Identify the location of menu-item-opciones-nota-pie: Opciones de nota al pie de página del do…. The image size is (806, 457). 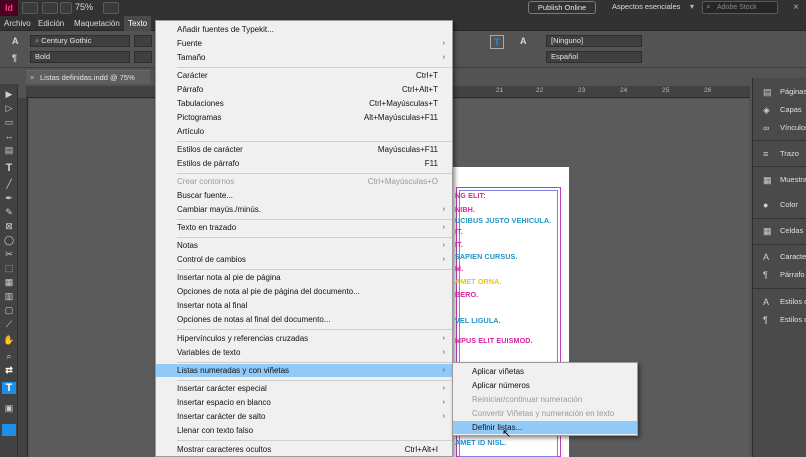
(304, 291).